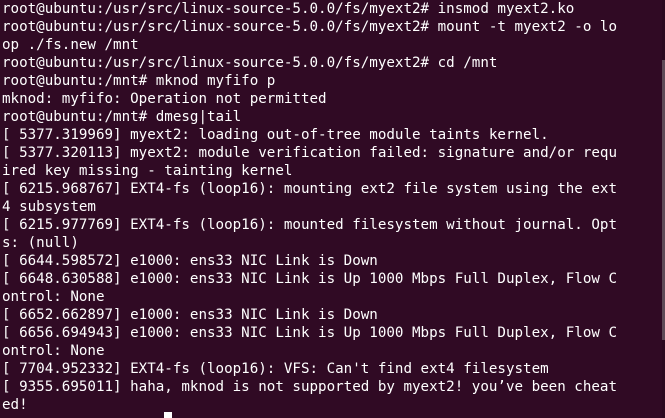  I want to click on terminal-line: ired key missing - tainting kernel, so click(147, 171).